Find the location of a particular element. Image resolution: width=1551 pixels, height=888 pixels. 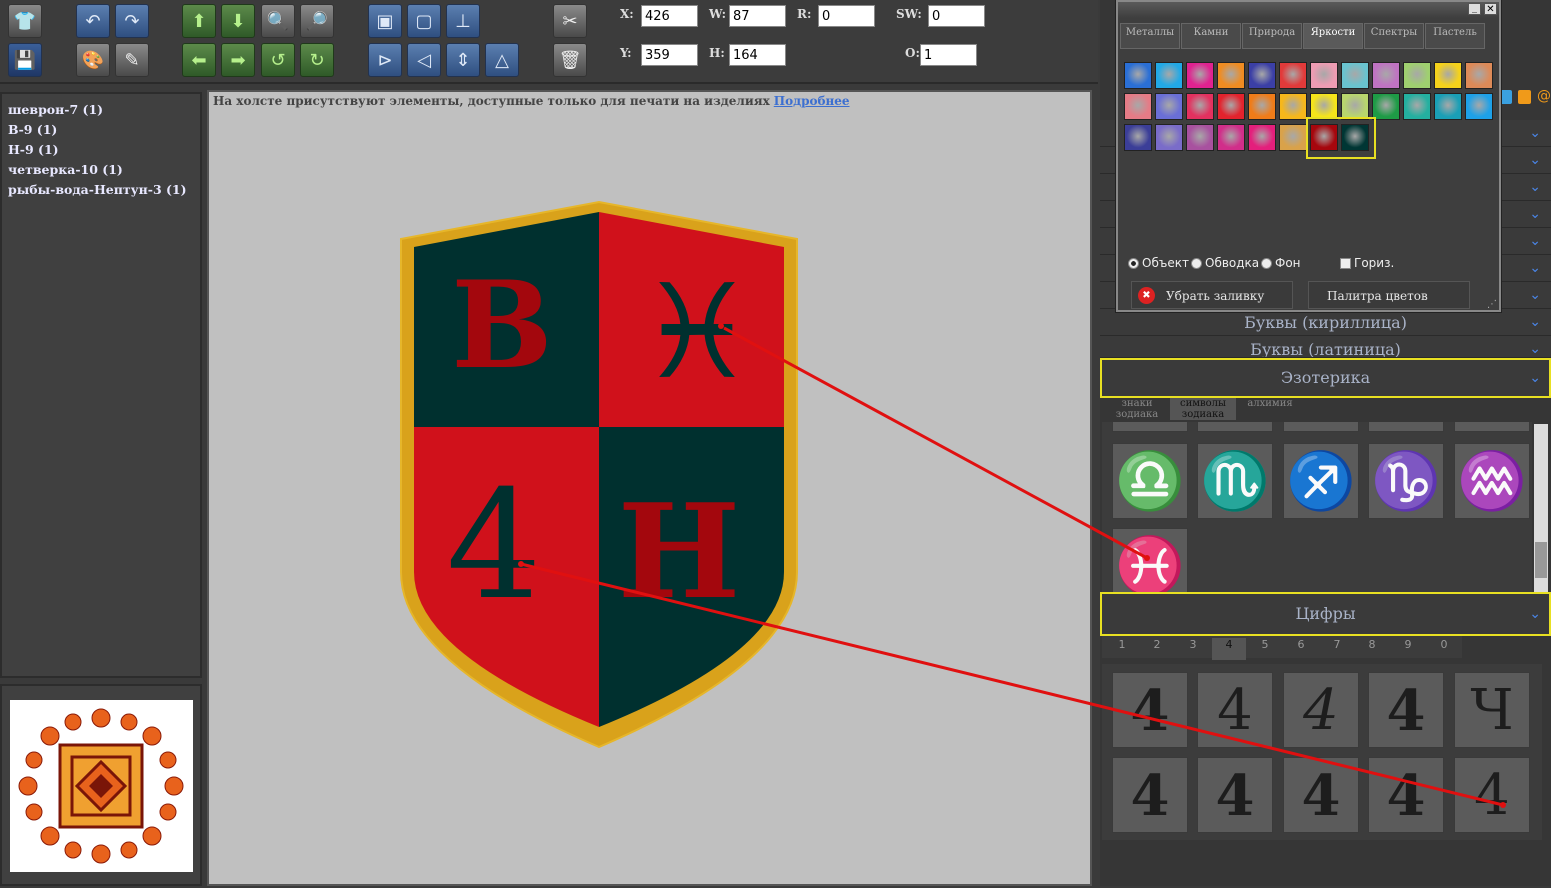

digit-tab: 1 is located at coordinates (1122, 644).